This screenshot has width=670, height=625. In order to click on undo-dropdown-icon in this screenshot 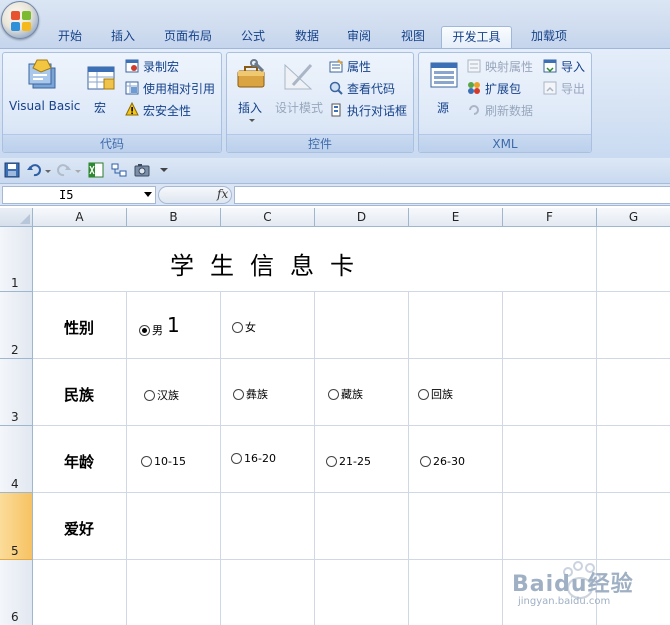, I will do `click(48, 171)`.